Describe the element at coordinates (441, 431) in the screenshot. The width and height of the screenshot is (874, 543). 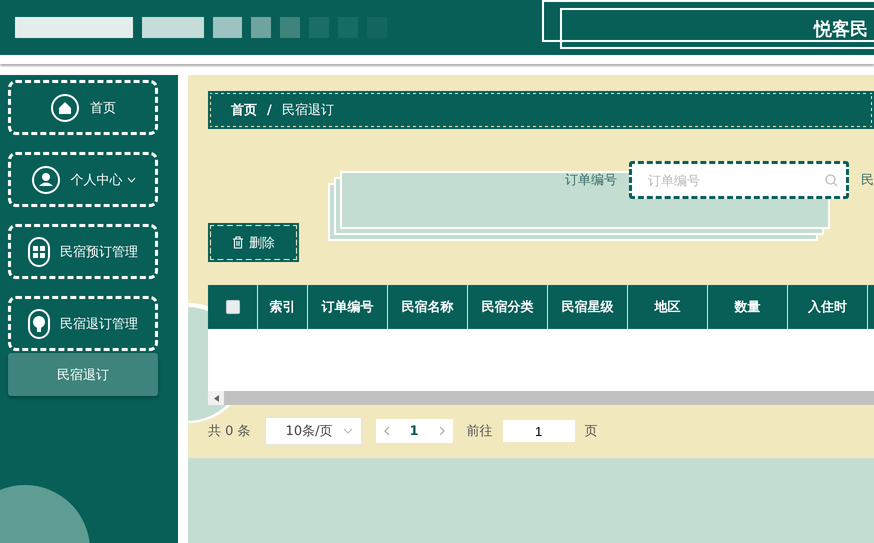
I see `next-page-icon` at that location.